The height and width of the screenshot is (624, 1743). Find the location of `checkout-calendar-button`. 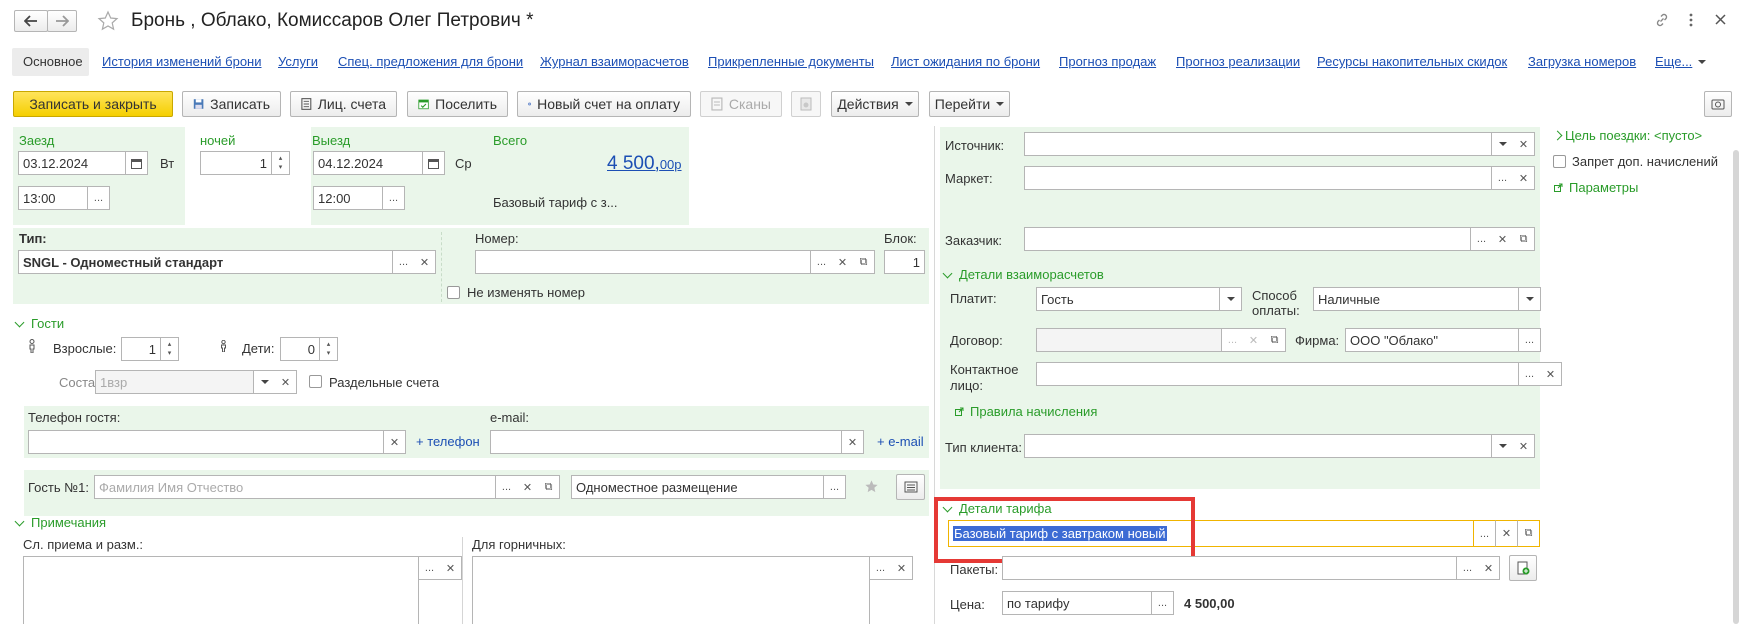

checkout-calendar-button is located at coordinates (434, 163).